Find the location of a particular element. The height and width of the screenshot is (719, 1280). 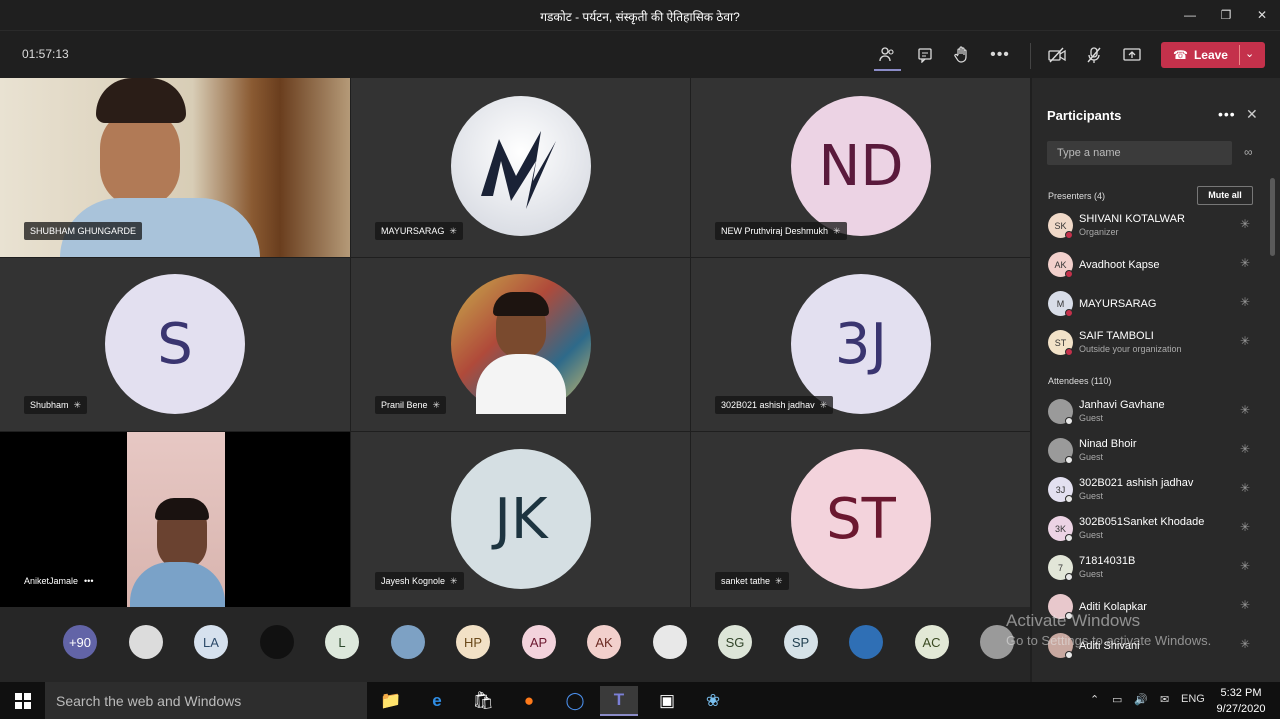

edge-icon: e is located at coordinates (437, 701).